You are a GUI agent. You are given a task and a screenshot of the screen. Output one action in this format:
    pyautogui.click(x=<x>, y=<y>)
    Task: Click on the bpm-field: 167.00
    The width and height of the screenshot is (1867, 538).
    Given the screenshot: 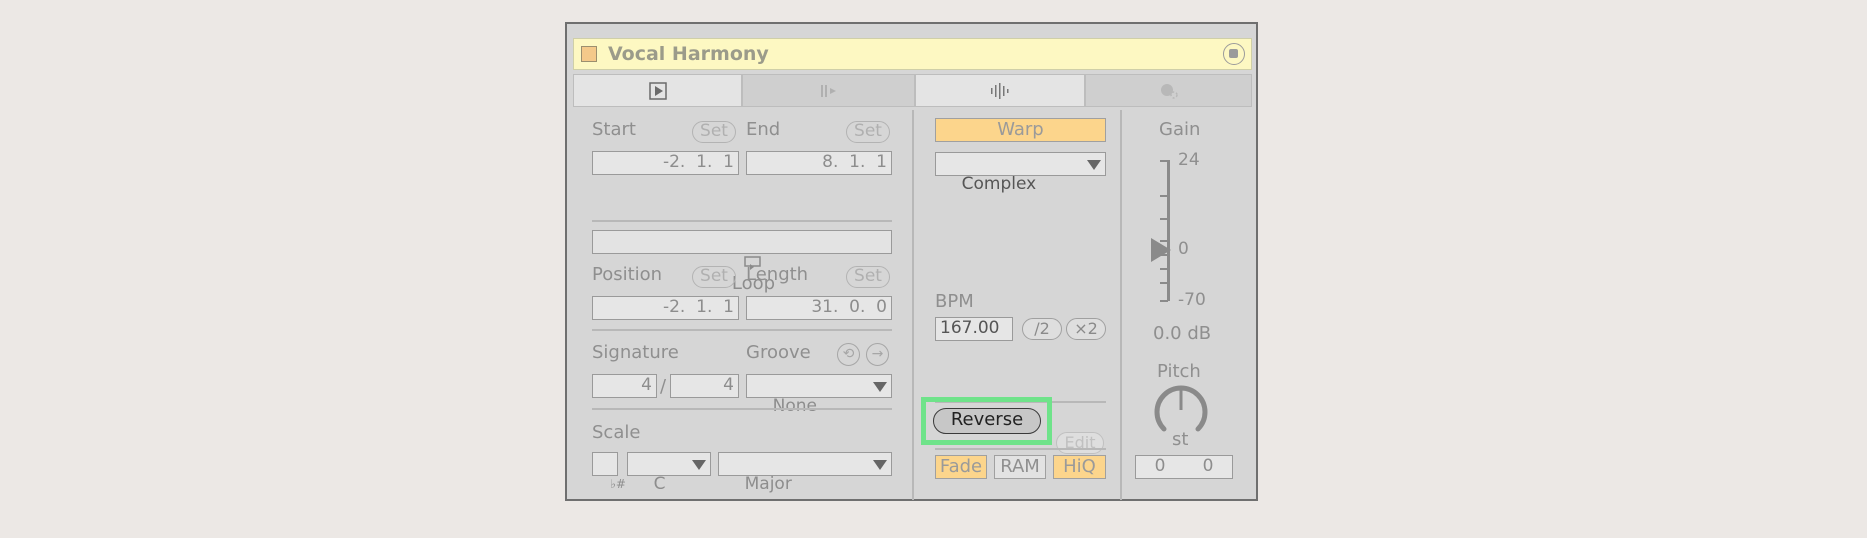 What is the action you would take?
    pyautogui.click(x=974, y=329)
    